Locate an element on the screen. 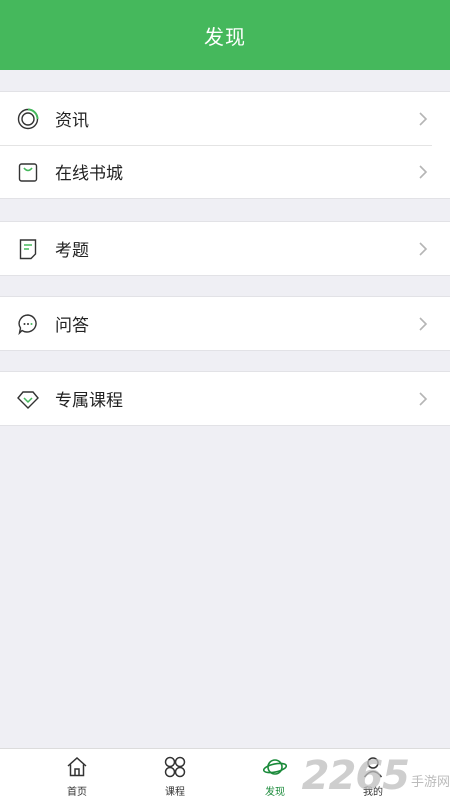 Image resolution: width=450 pixels, height=801 pixels. menu-item-label: 资讯 is located at coordinates (72, 121).